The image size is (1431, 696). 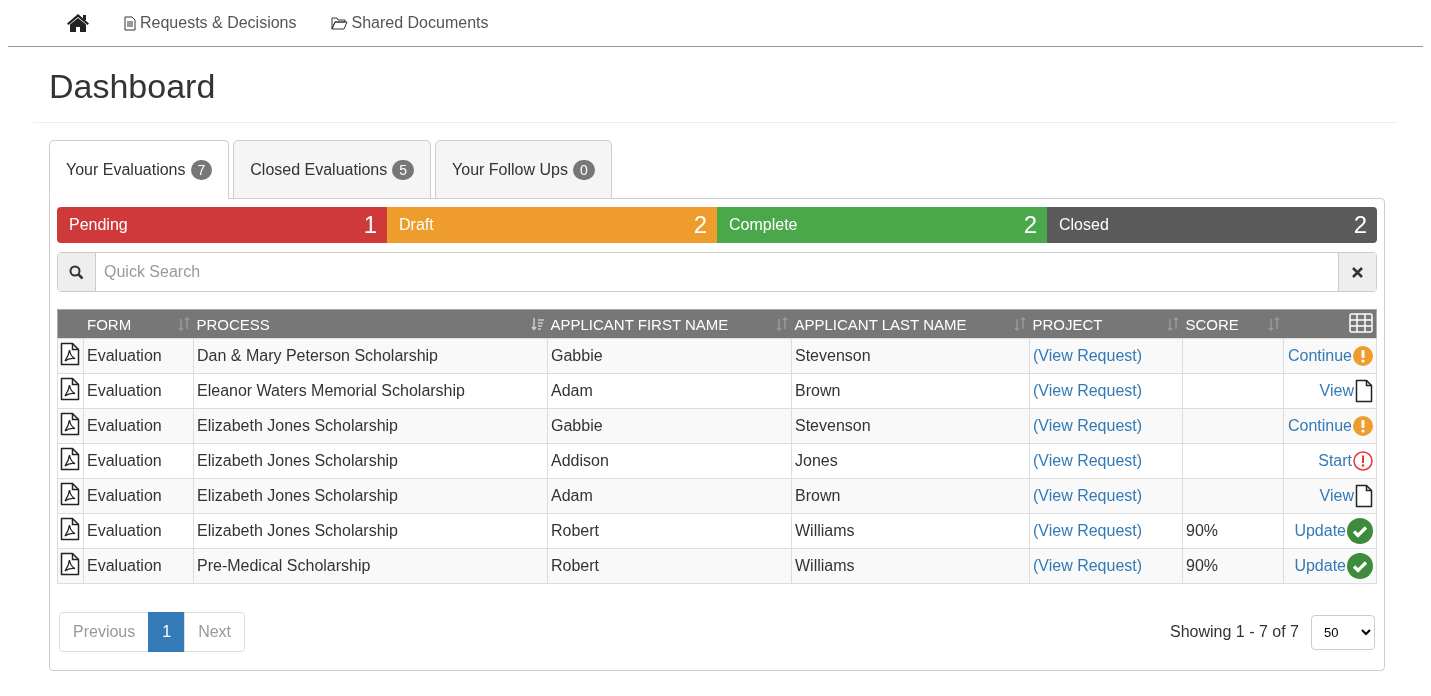 What do you see at coordinates (130, 23) in the screenshot?
I see `document-icon` at bounding box center [130, 23].